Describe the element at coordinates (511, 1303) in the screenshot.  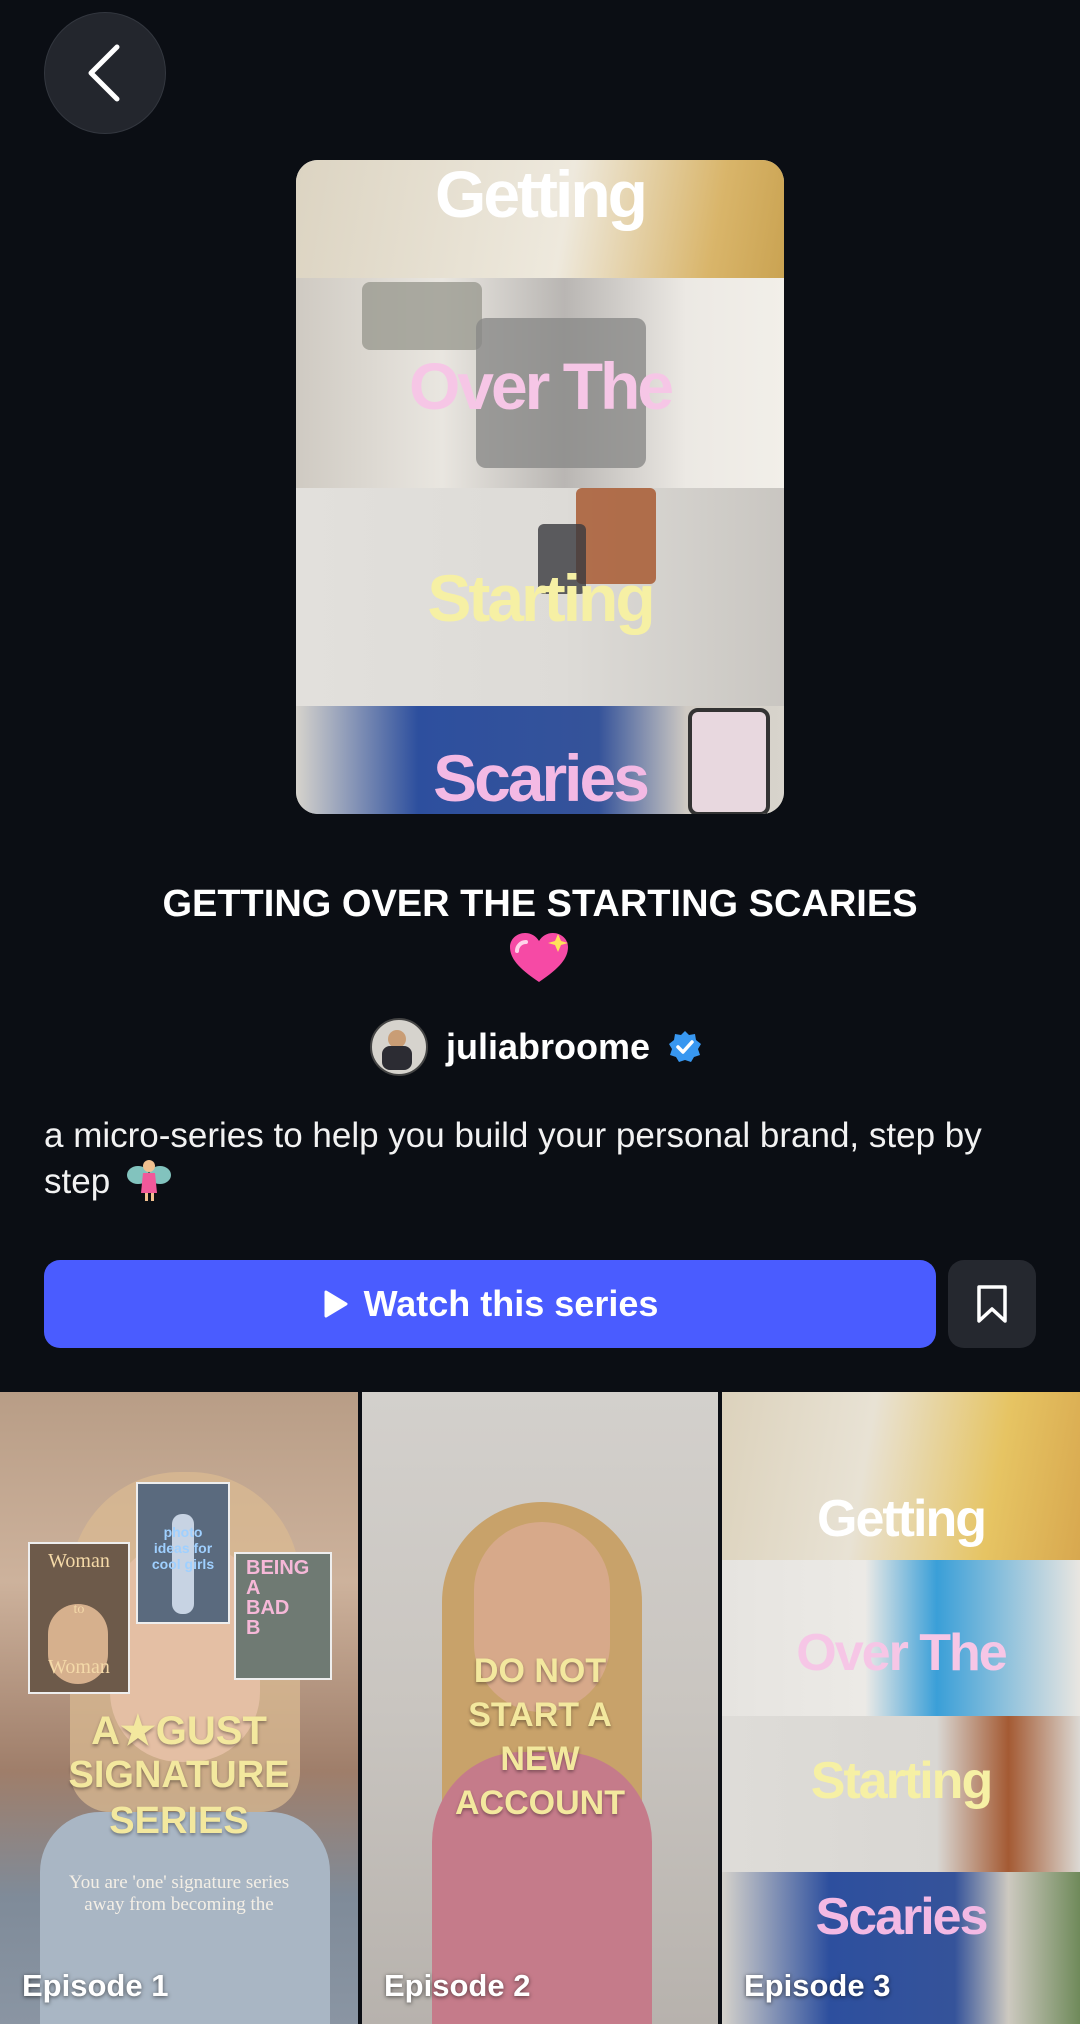
I see `watch-series-label: Watch this series` at that location.